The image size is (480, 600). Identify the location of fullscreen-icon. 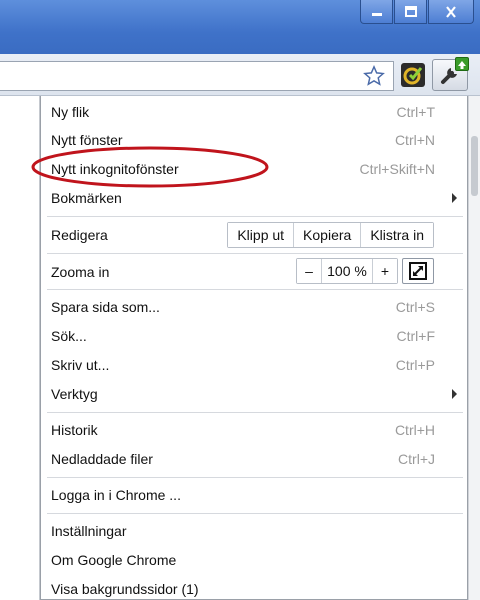
(418, 271).